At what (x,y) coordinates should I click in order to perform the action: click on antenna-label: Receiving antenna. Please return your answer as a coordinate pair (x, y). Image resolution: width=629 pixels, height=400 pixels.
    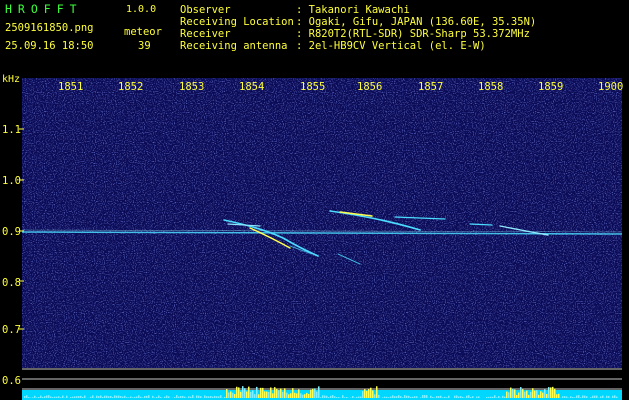
    Looking at the image, I should click on (234, 46).